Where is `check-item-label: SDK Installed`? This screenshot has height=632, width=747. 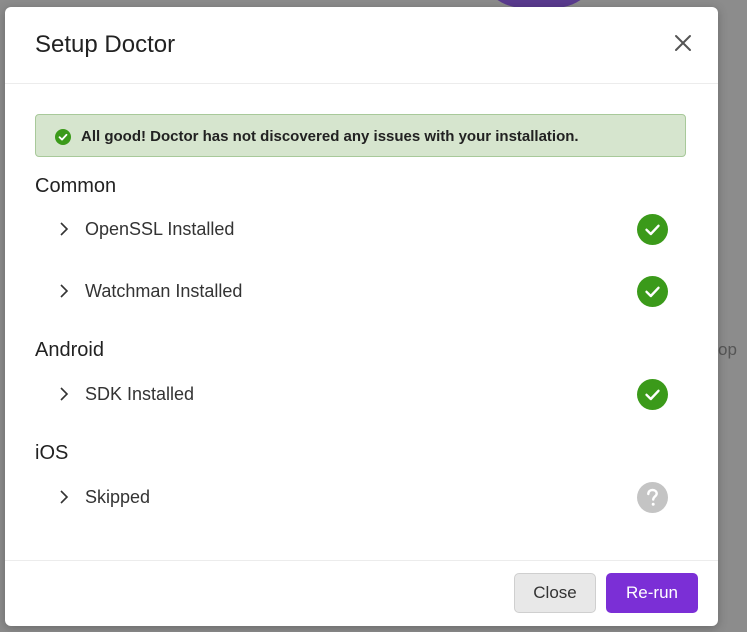 check-item-label: SDK Installed is located at coordinates (140, 394).